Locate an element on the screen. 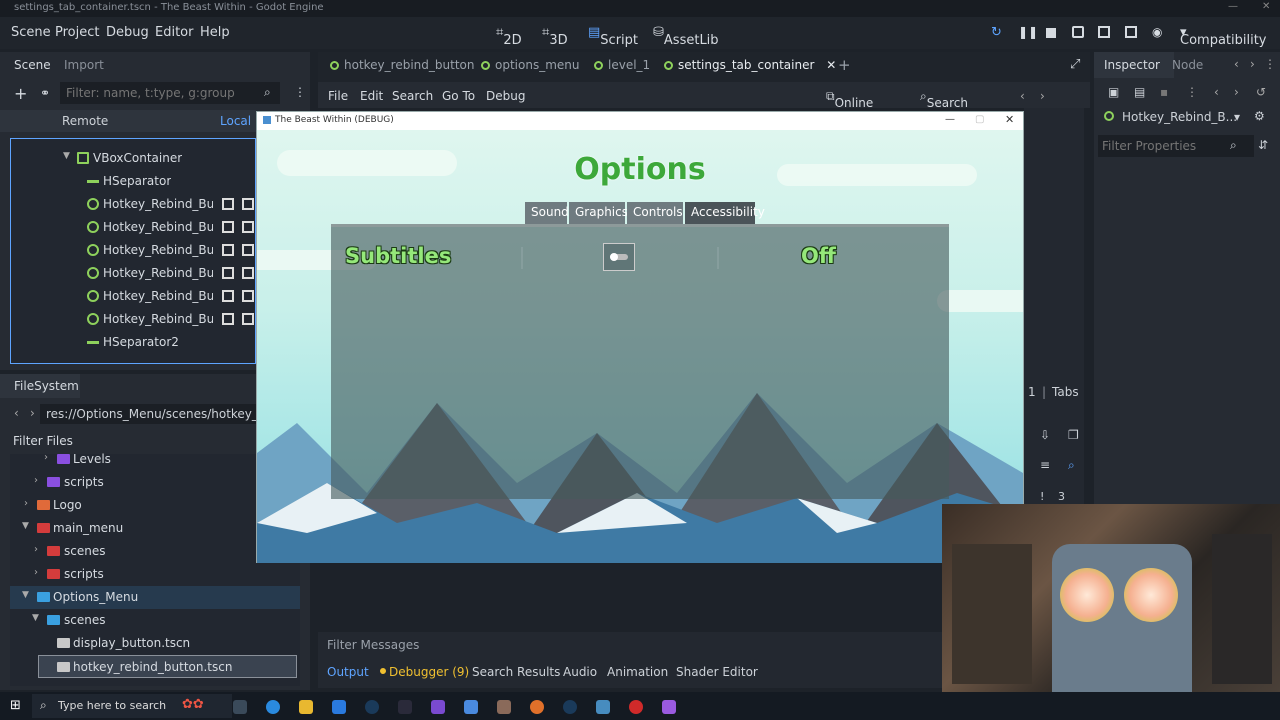 The image size is (1280, 720). list-item: ▼ scenes is located at coordinates (132, 620).